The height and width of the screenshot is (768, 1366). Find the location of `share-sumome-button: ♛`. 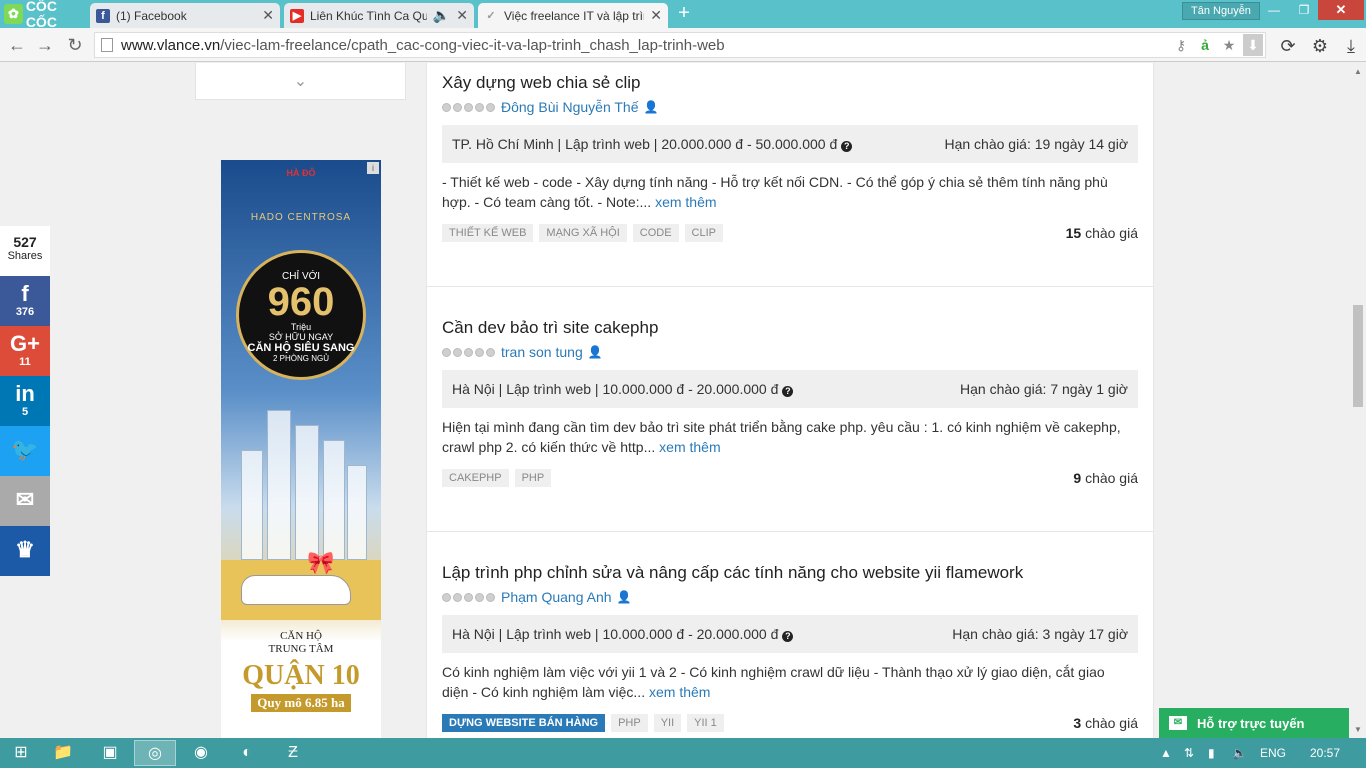

share-sumome-button: ♛ is located at coordinates (25, 551).